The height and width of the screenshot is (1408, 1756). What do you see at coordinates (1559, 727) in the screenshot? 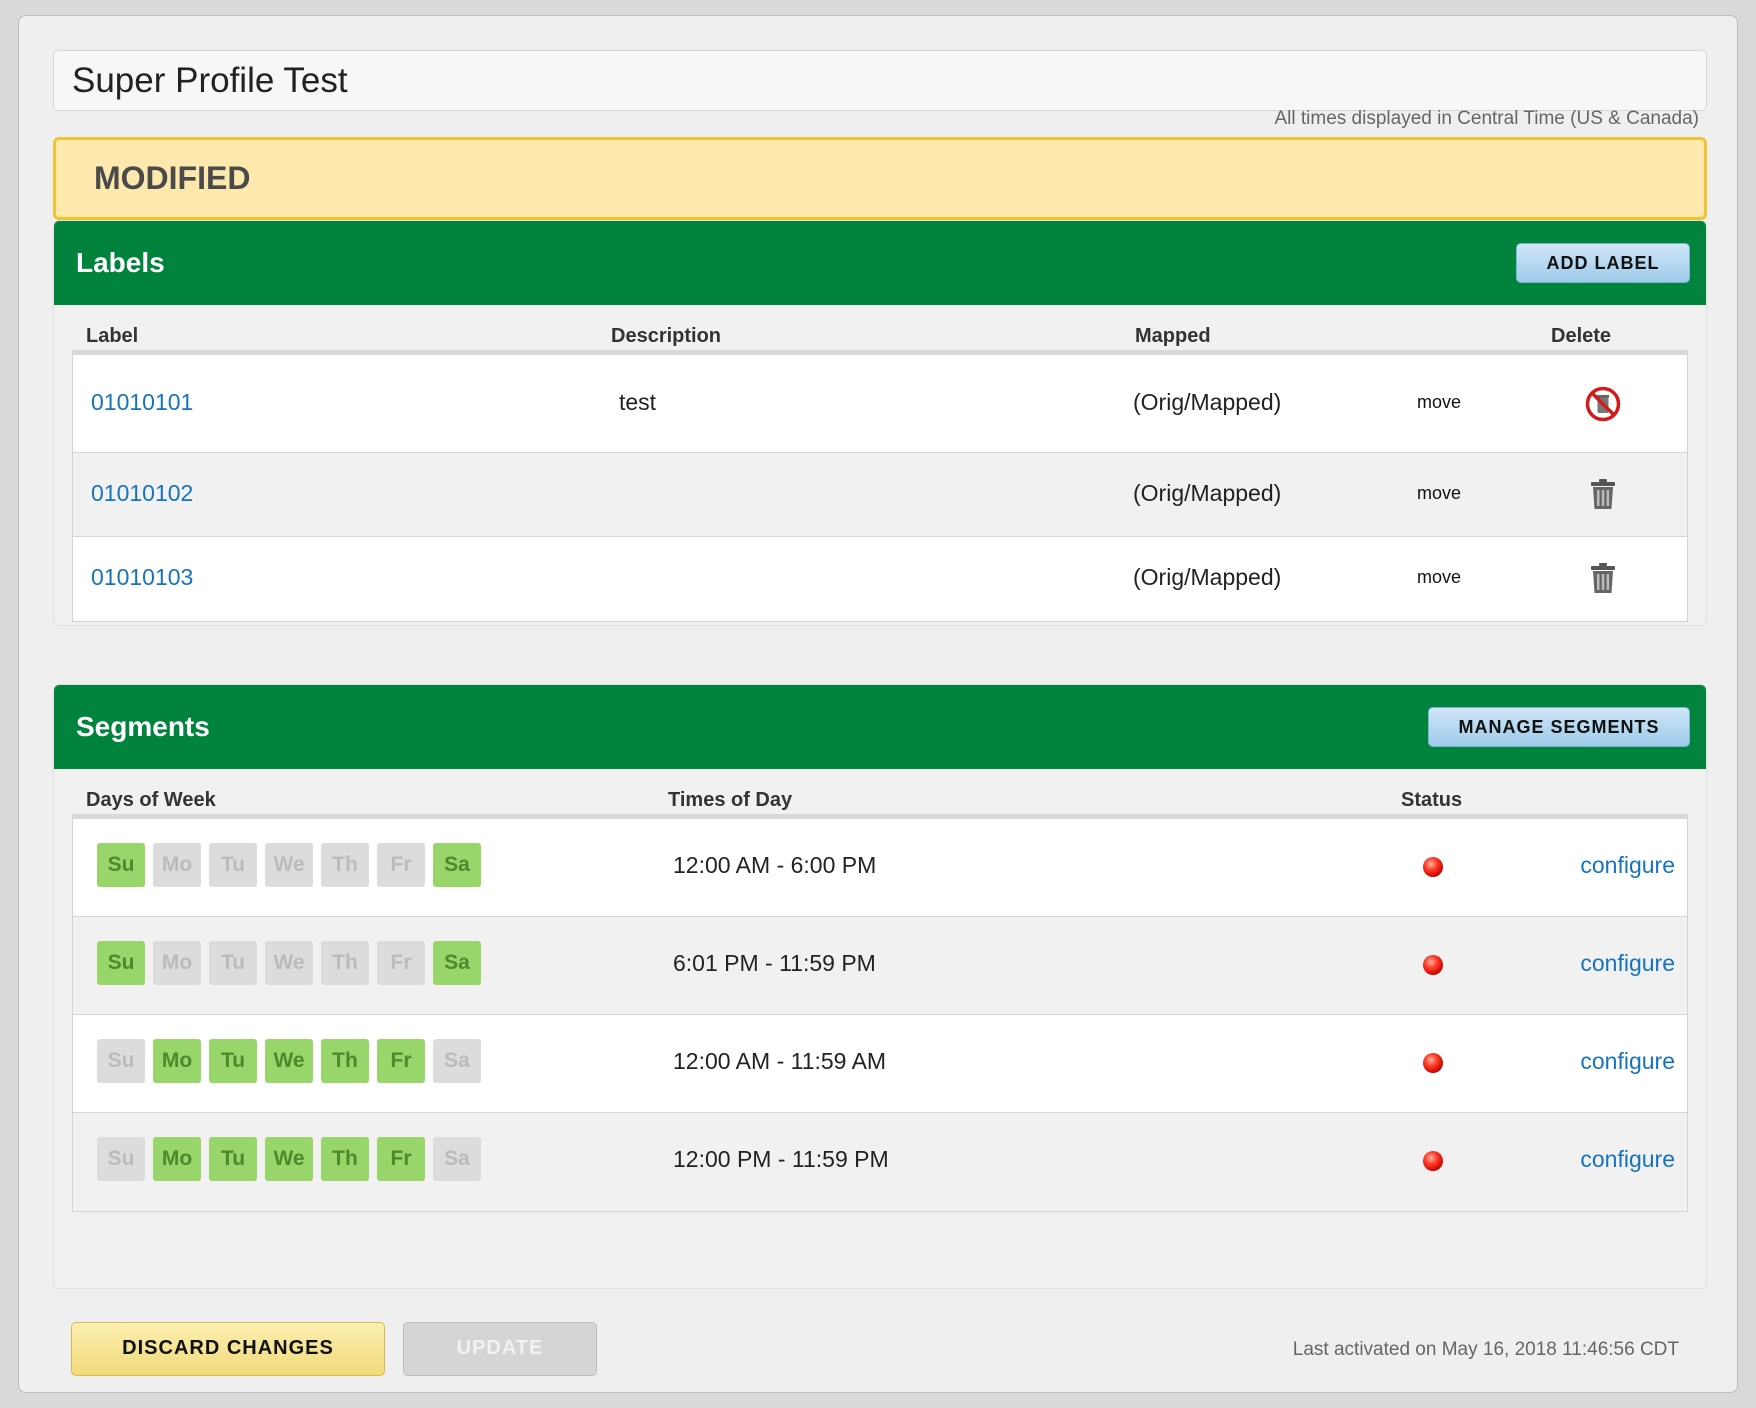
I see `manage-segments-button: MANAGE SEGMENTS` at bounding box center [1559, 727].